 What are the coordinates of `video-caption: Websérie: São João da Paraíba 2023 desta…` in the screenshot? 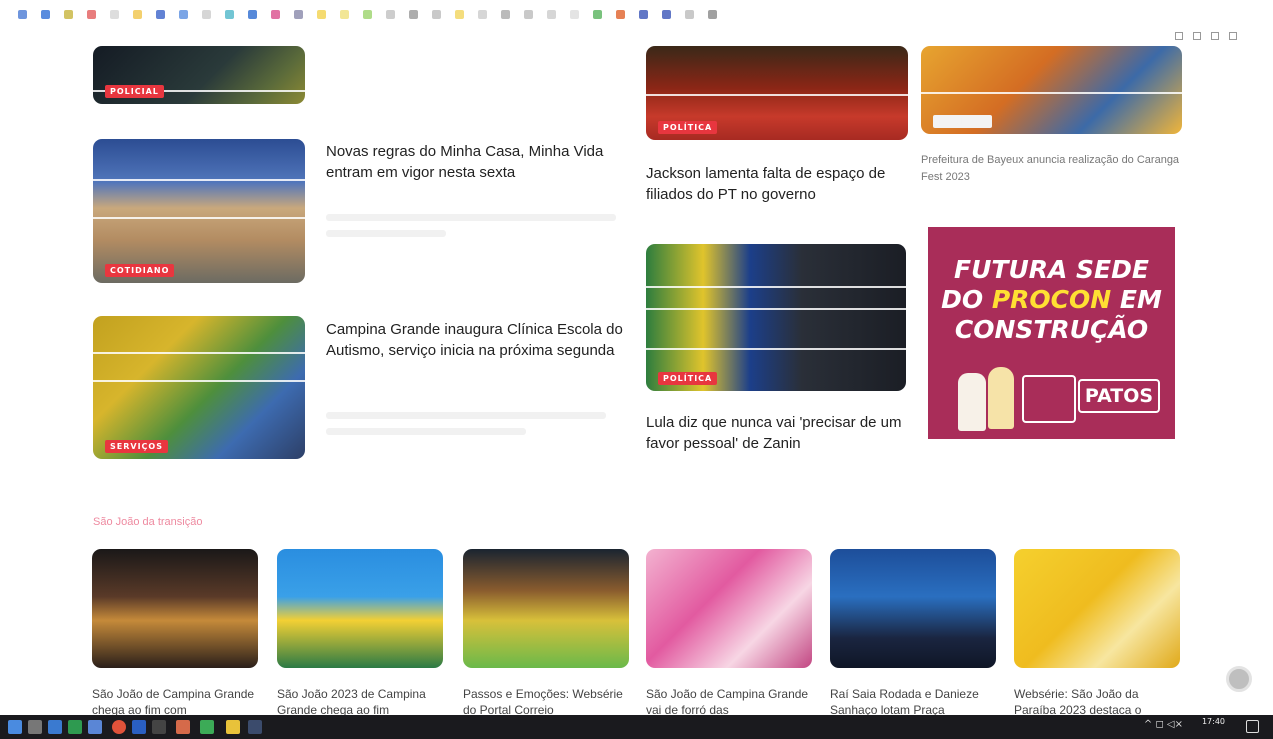 It's located at (1098, 701).